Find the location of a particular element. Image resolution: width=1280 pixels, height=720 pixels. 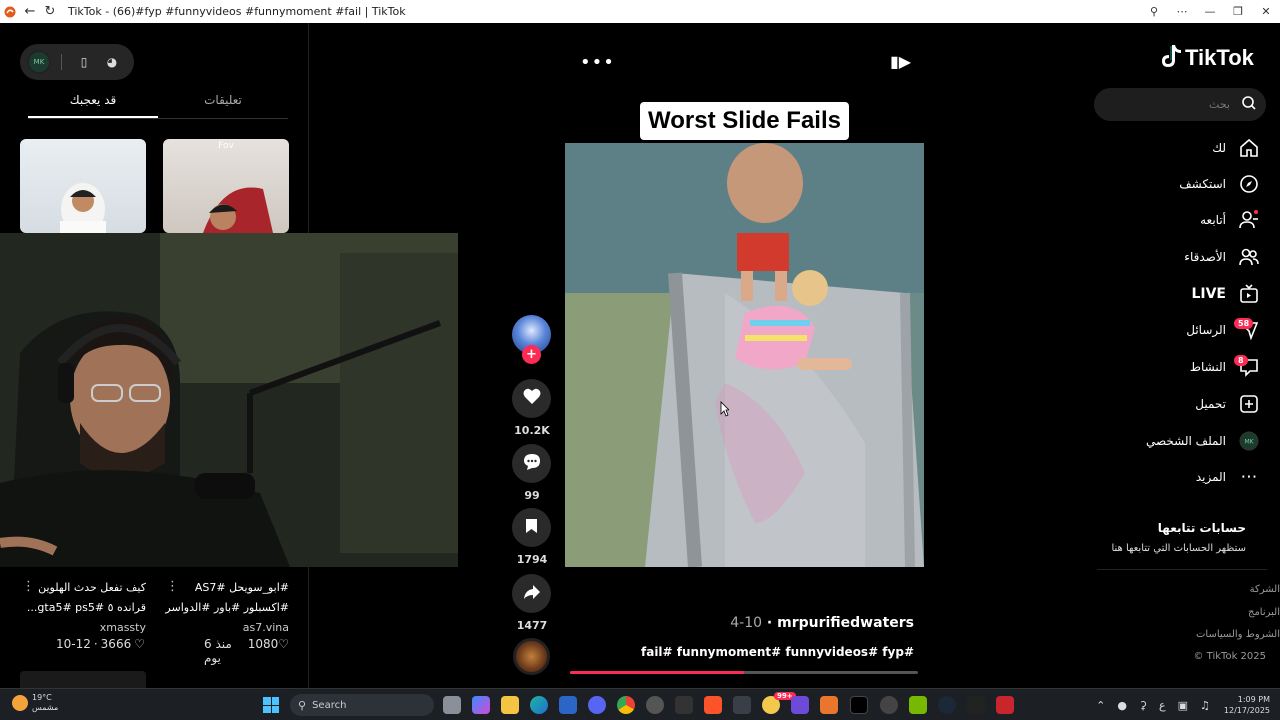

system-tray: ⌃ ● ⚳ ع ▣ ♫ 1:09 PM 12/17/2025 is located at coordinates (1180, 705).